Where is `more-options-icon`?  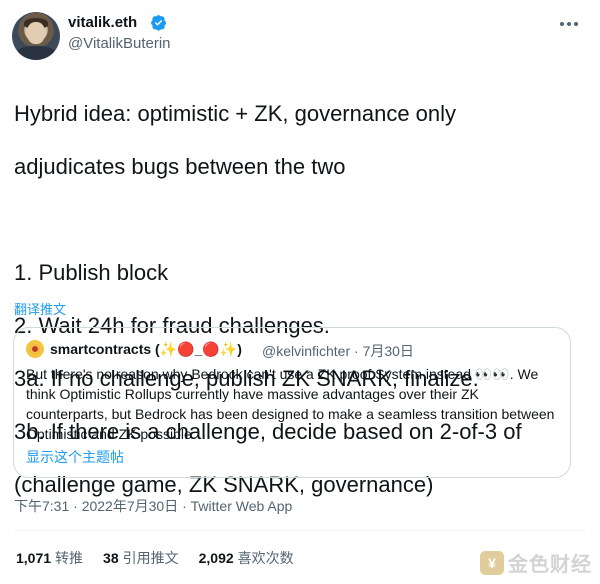 more-options-icon is located at coordinates (569, 24).